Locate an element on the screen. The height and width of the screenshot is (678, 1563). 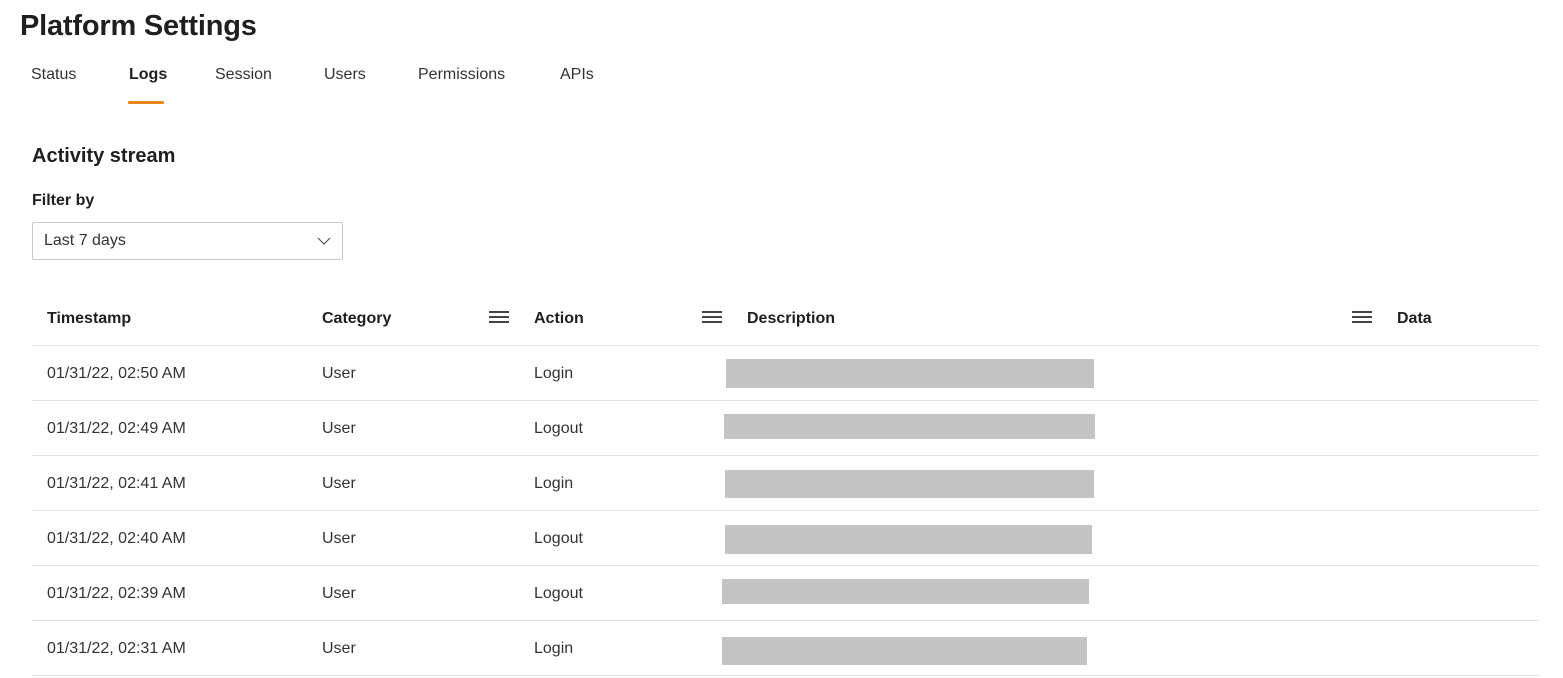
filter-selected-value: Last 7 days is located at coordinates (85, 240).